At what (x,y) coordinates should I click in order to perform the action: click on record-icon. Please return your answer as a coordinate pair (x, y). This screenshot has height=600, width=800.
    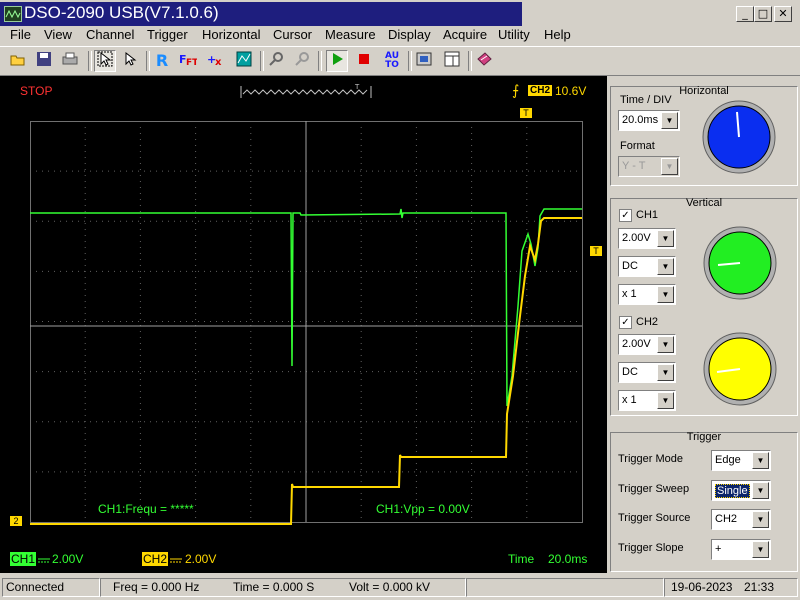
    Looking at the image, I should click on (452, 61).